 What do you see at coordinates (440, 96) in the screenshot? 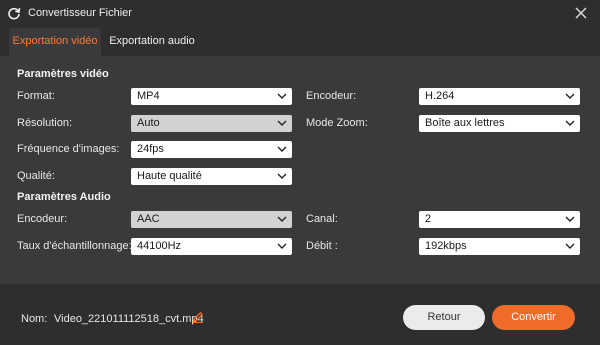
I see `video-encoder-value: H.264` at bounding box center [440, 96].